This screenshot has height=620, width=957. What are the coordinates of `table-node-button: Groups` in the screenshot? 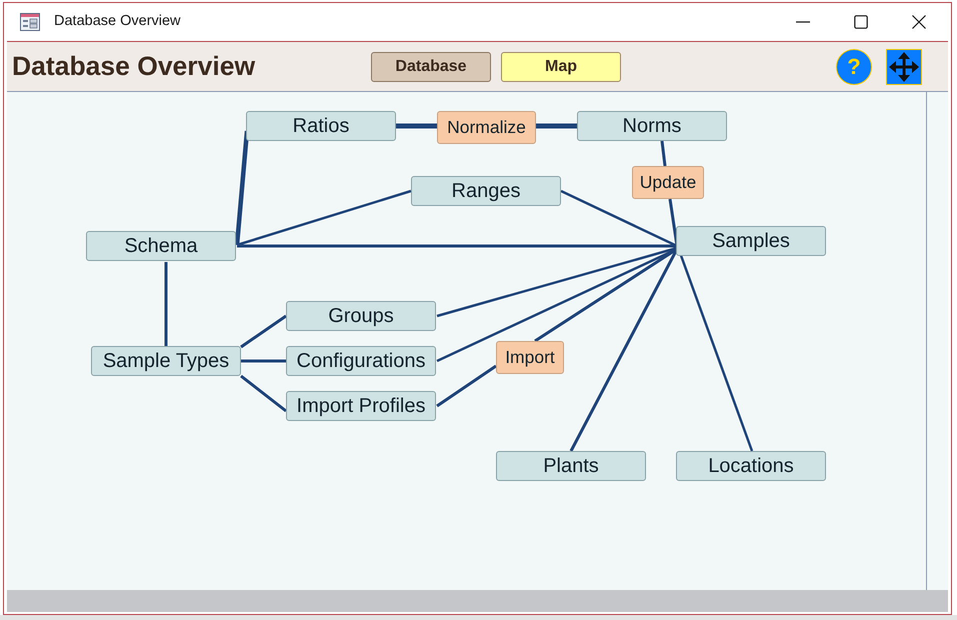 It's located at (361, 316).